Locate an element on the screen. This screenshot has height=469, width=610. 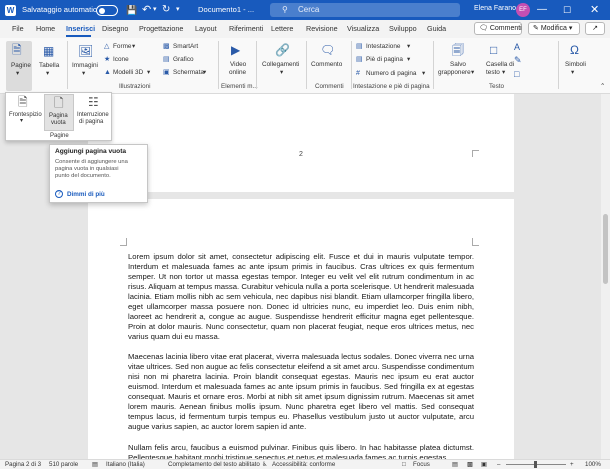
proofing-icon: ▤ is located at coordinates (95, 464).